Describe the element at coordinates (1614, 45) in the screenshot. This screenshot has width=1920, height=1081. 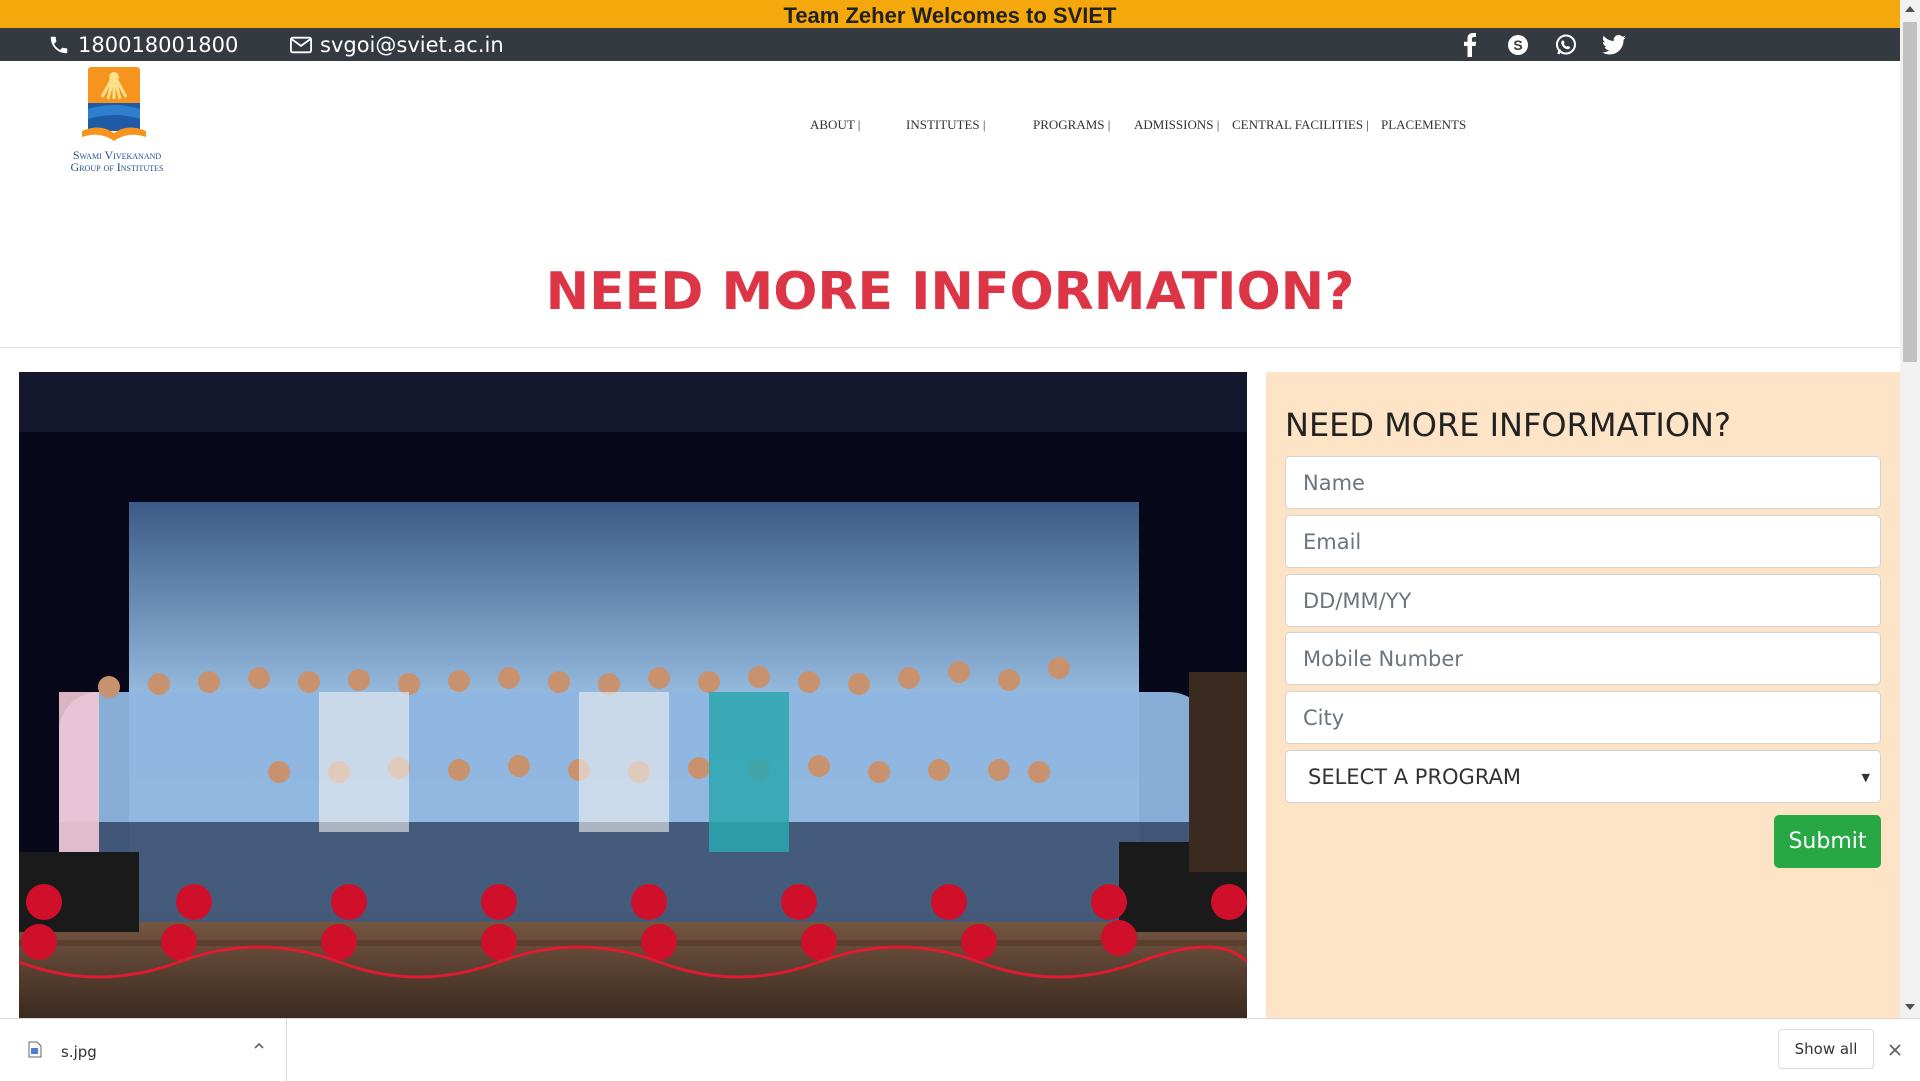
I see `twitter-icon` at that location.